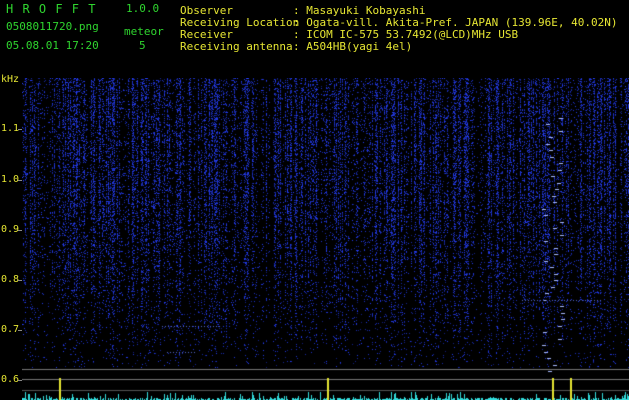 The image size is (629, 400). Describe the element at coordinates (236, 46) in the screenshot. I see `antenna-label: Receiving antenna` at that location.